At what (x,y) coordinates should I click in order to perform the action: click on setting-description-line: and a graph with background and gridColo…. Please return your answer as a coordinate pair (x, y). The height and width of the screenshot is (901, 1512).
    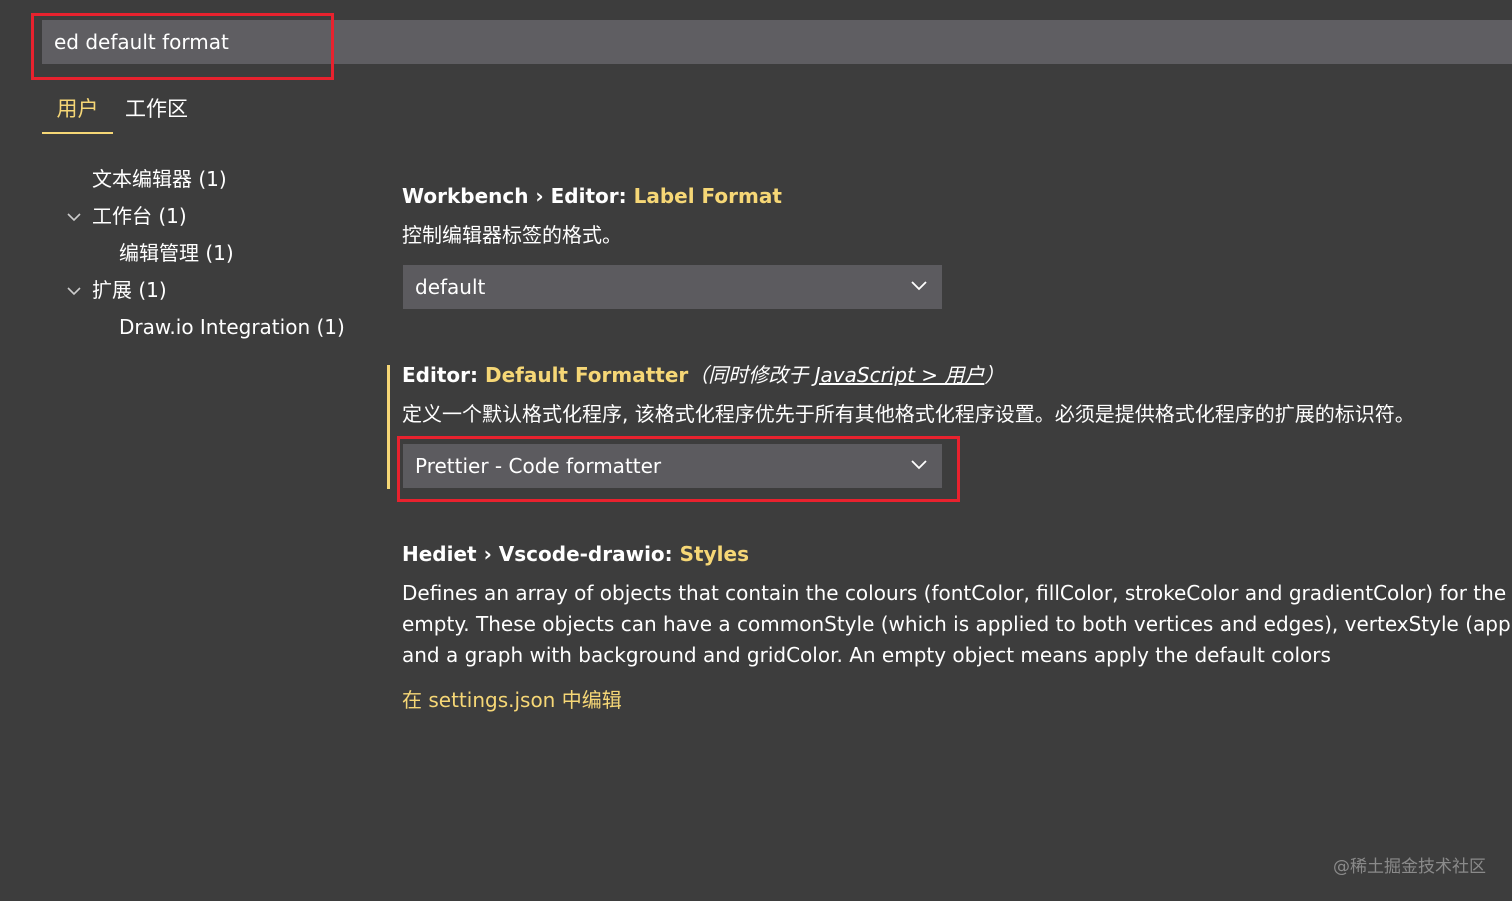
    Looking at the image, I should click on (866, 655).